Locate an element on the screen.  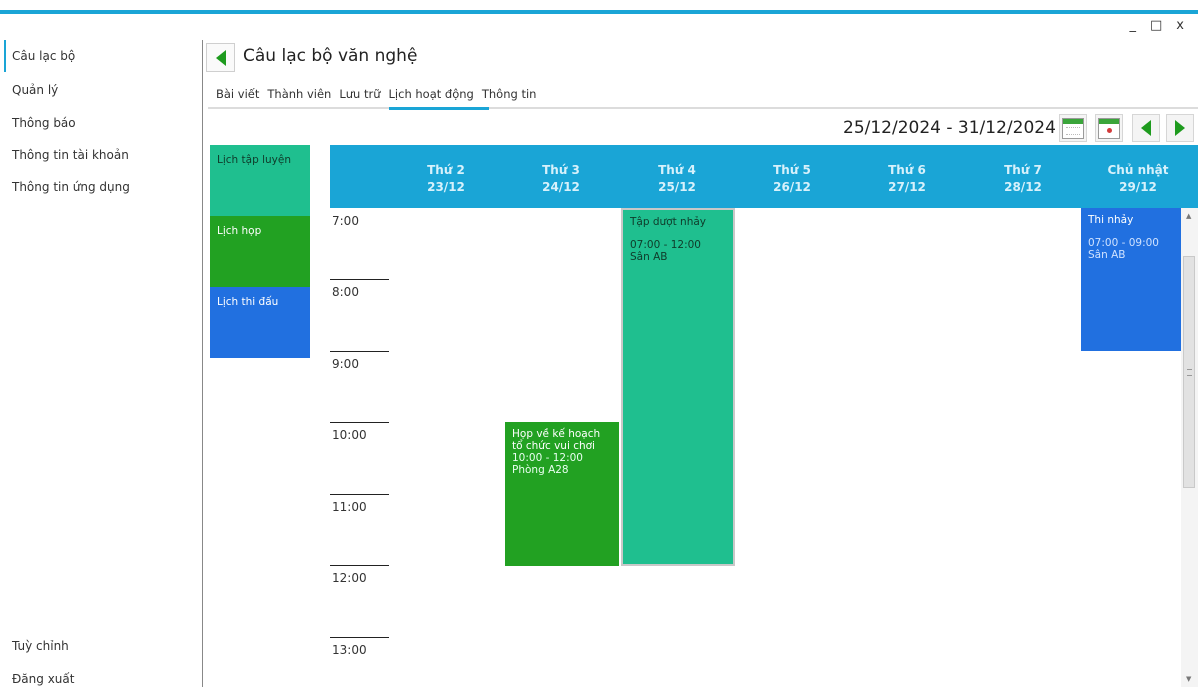
day-header-fri: Thứ 6 27/12 is located at coordinates (907, 179).